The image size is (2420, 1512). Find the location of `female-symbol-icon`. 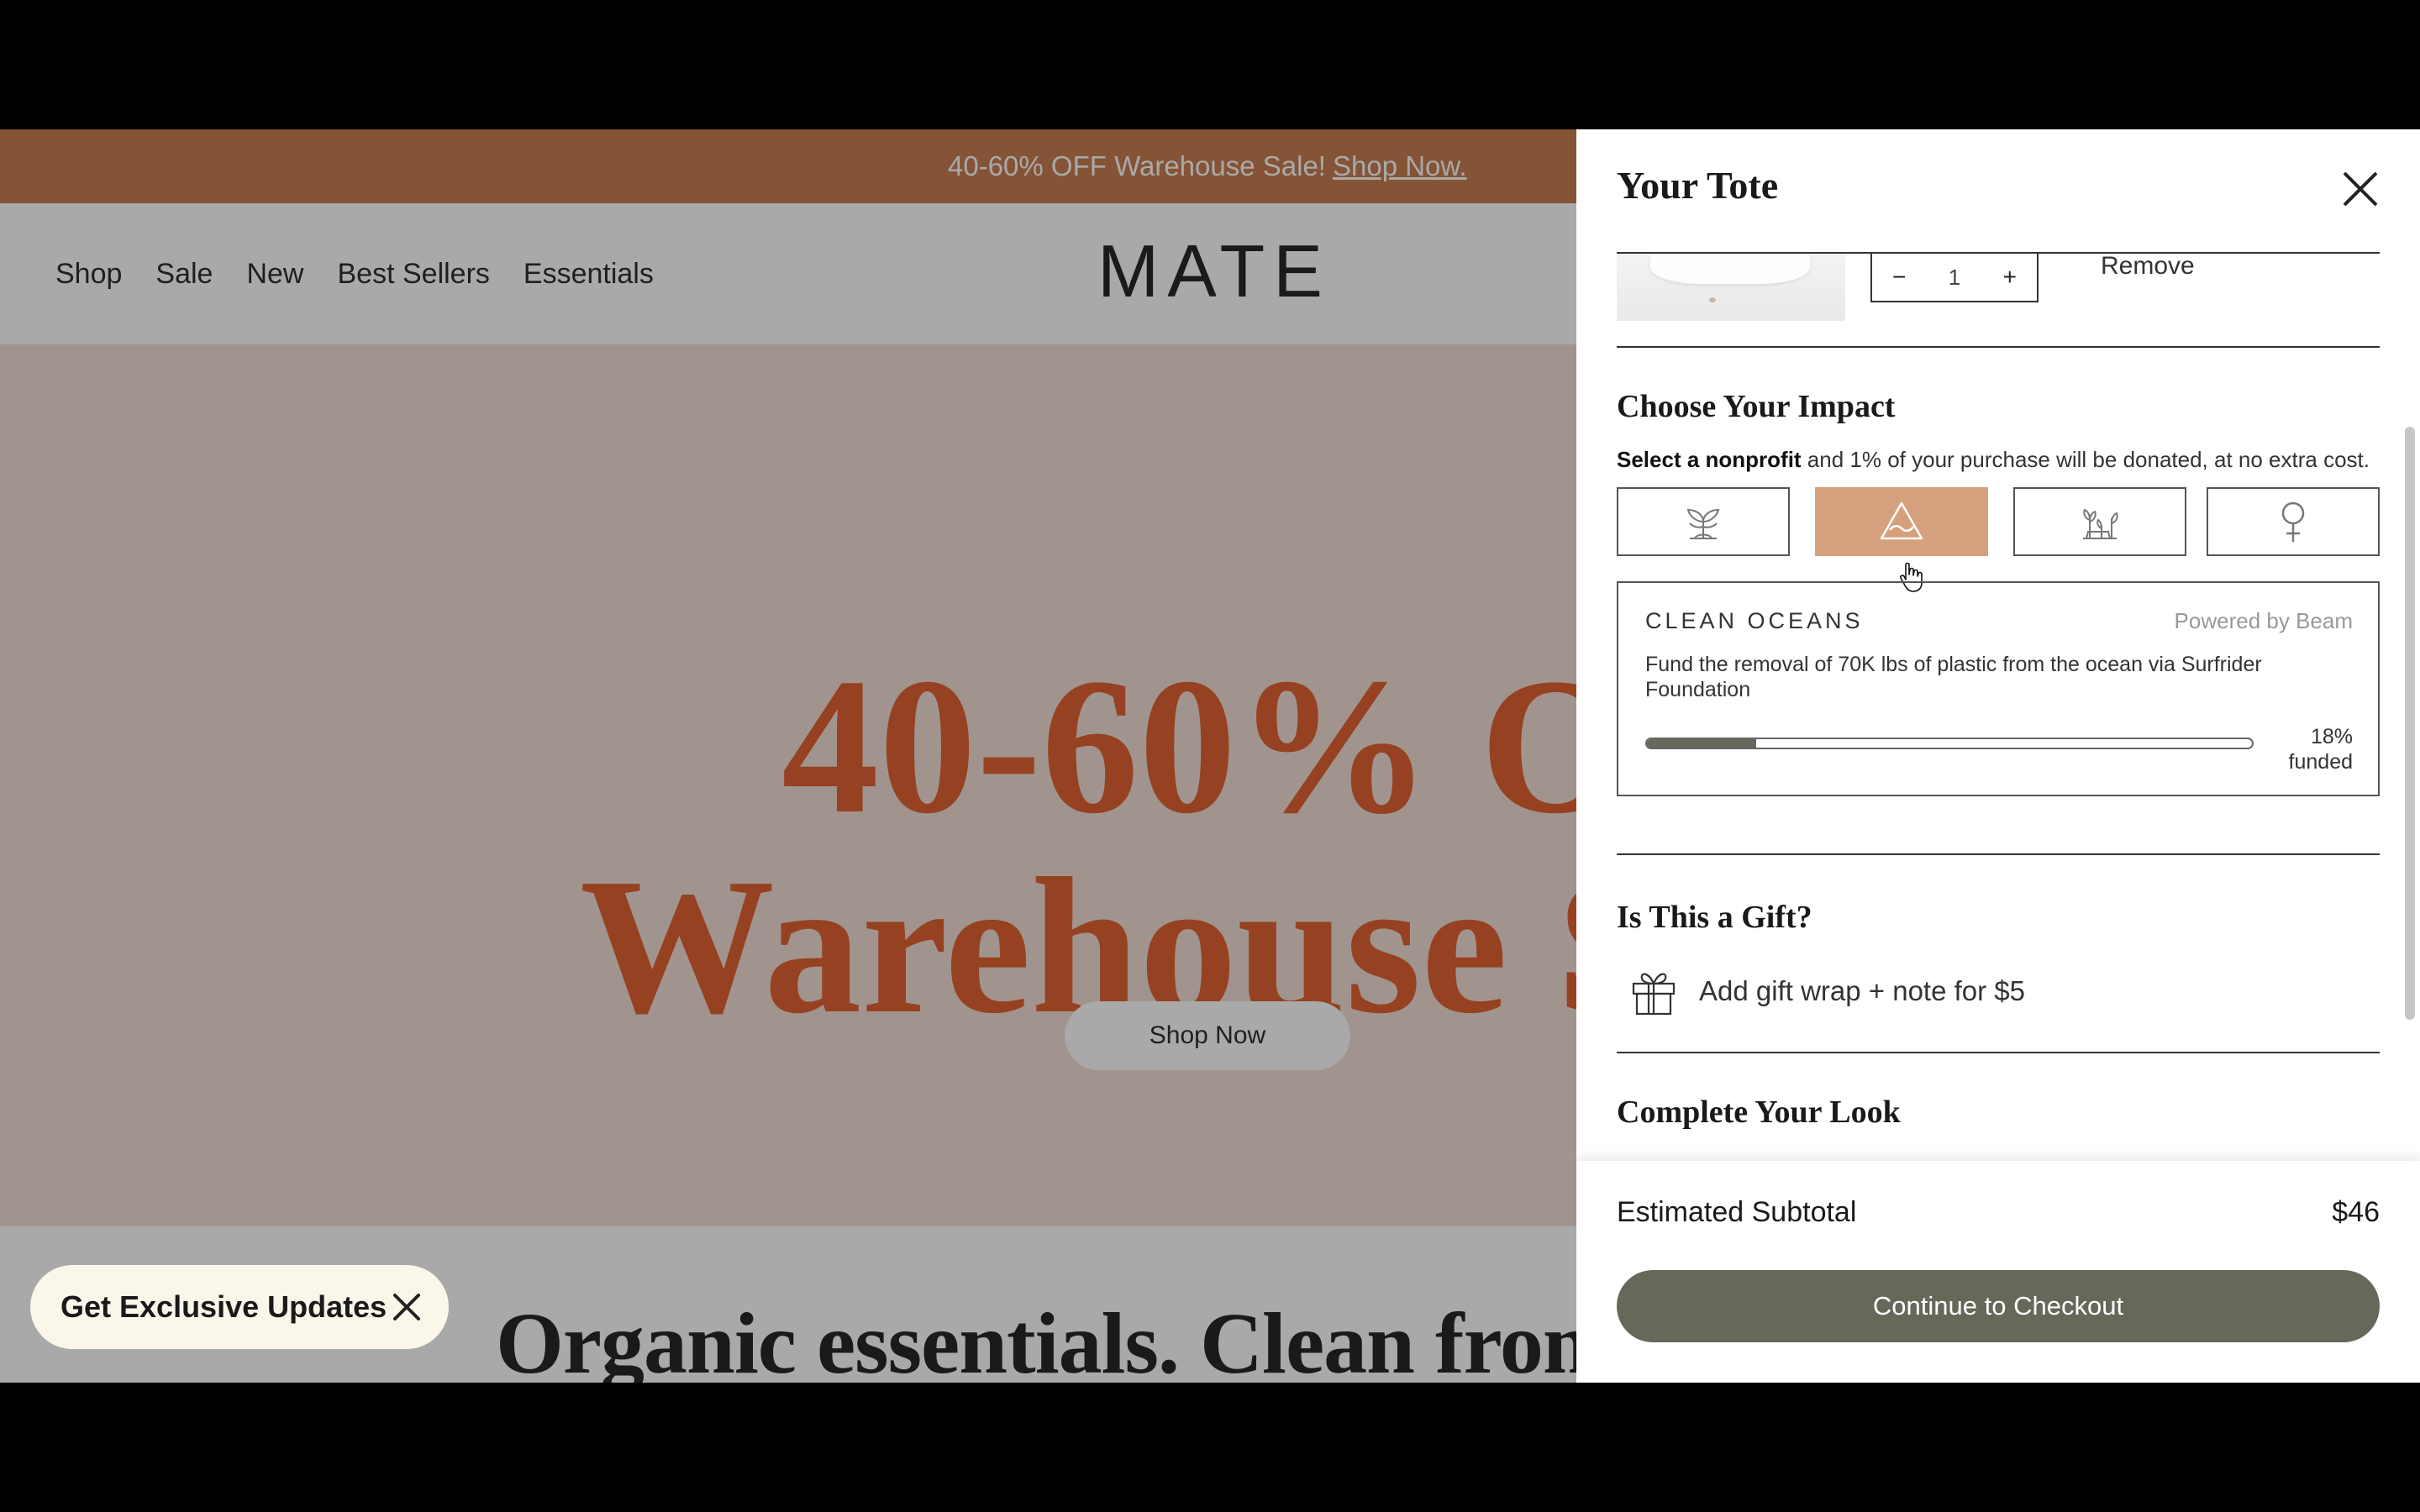

female-symbol-icon is located at coordinates (2293, 521).